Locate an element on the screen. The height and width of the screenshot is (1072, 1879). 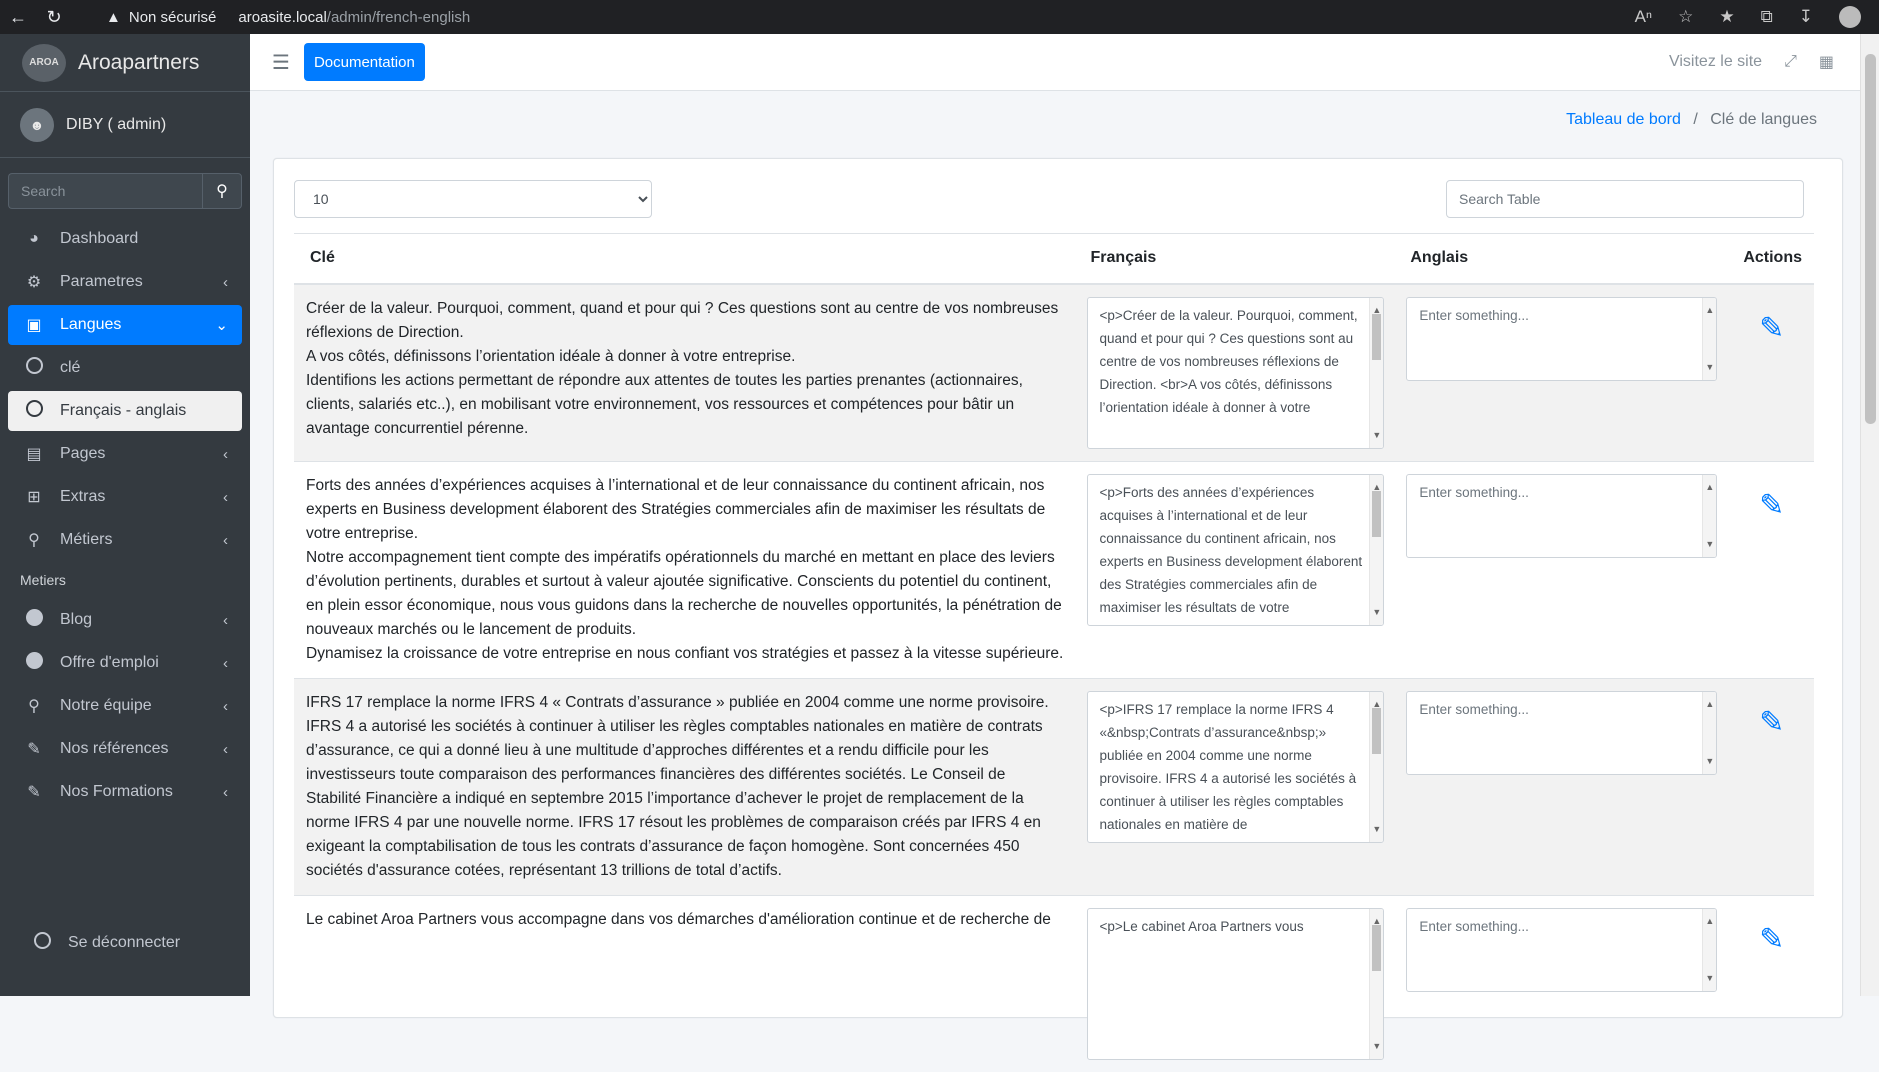
page-size-select: 10 is located at coordinates (473, 199).